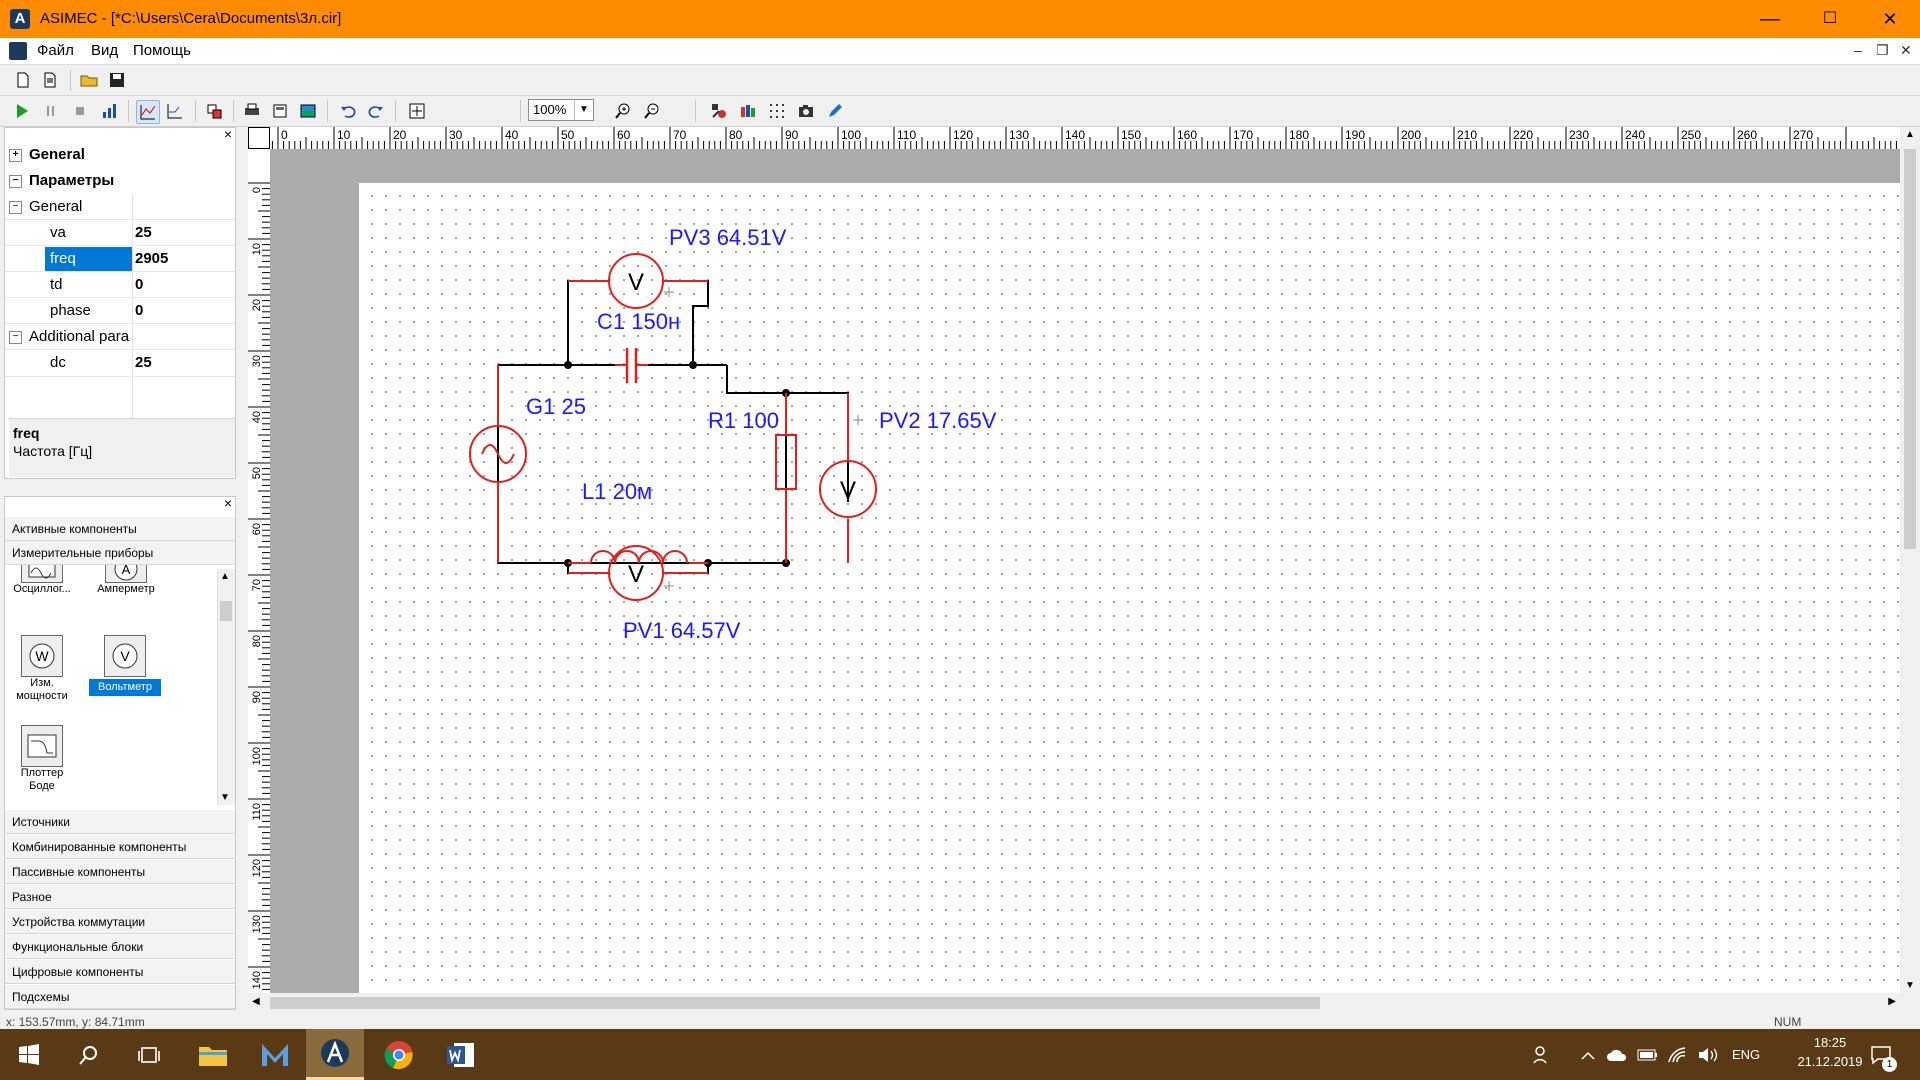 This screenshot has height=1080, width=1920. I want to click on param-row-freq: freq 2905, so click(120, 259).